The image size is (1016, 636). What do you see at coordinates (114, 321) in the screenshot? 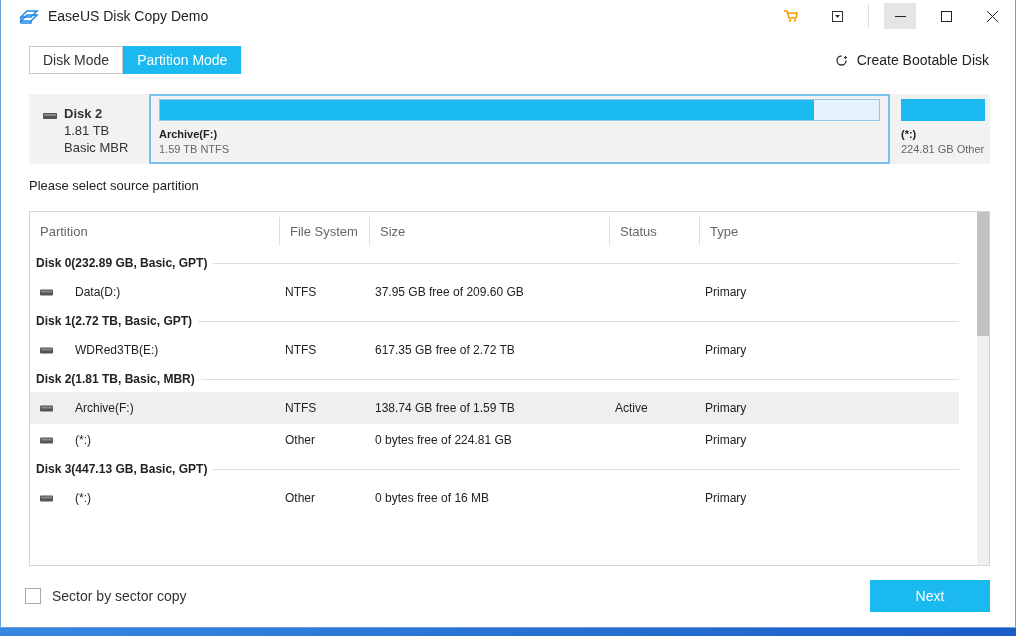
I see `disk-group-header: Disk 1(2.72 TB, Basic, GPT)` at bounding box center [114, 321].